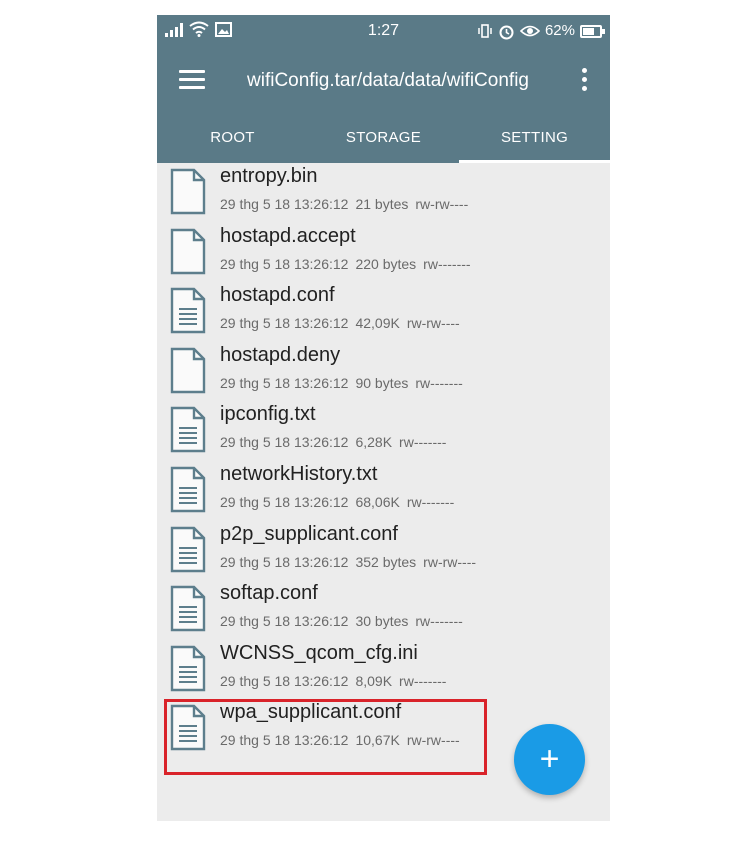 Image resolution: width=755 pixels, height=861 pixels. I want to click on file-size: 220 bytes, so click(386, 263).